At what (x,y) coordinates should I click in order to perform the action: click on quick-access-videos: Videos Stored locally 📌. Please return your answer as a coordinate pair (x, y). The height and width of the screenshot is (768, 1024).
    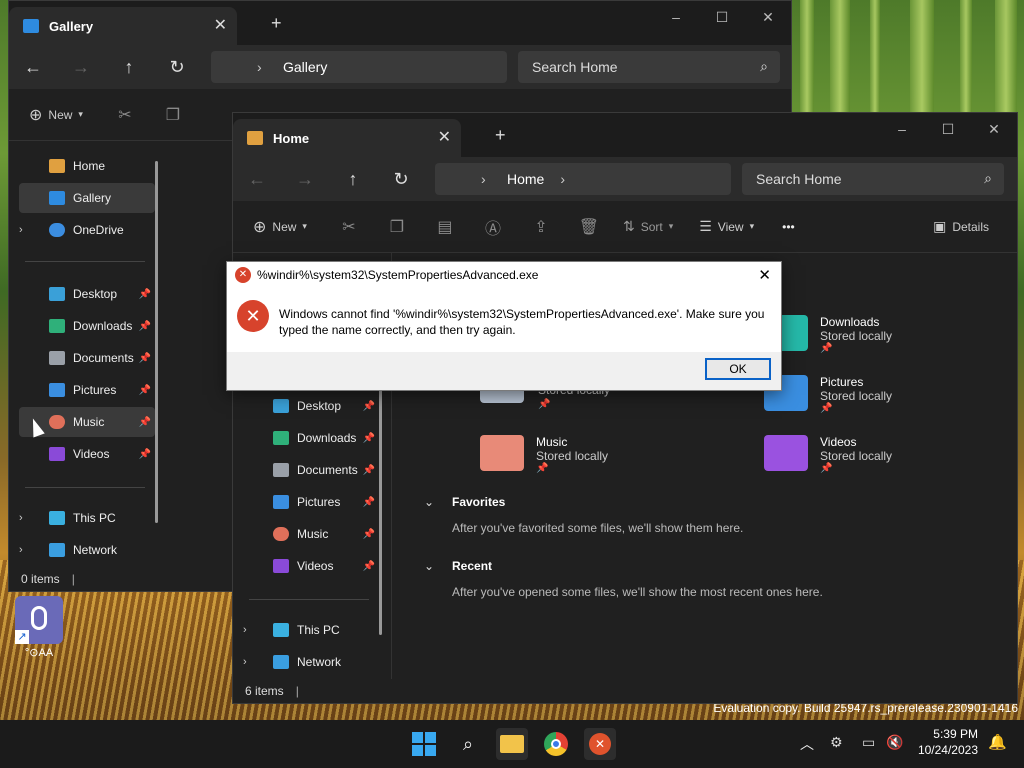
    Looking at the image, I should click on (828, 454).